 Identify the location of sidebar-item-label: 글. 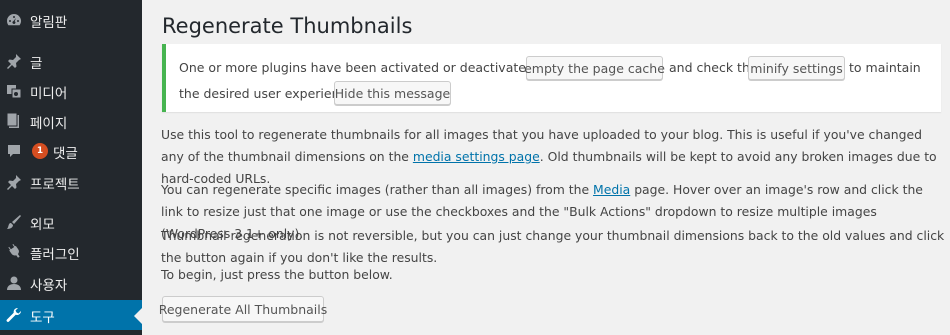
(36, 64).